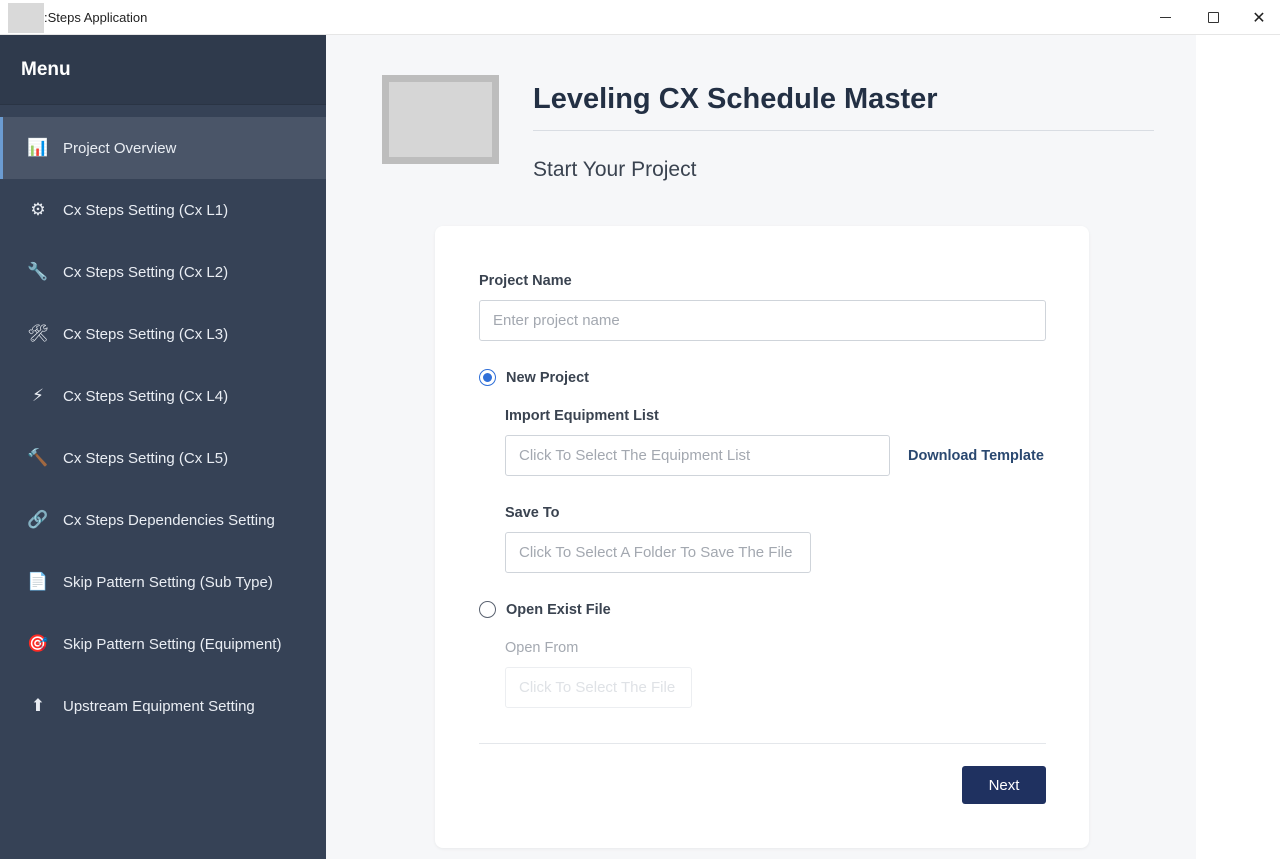 This screenshot has width=1280, height=859. Describe the element at coordinates (38, 333) in the screenshot. I see `tools-icon: 🛠` at that location.